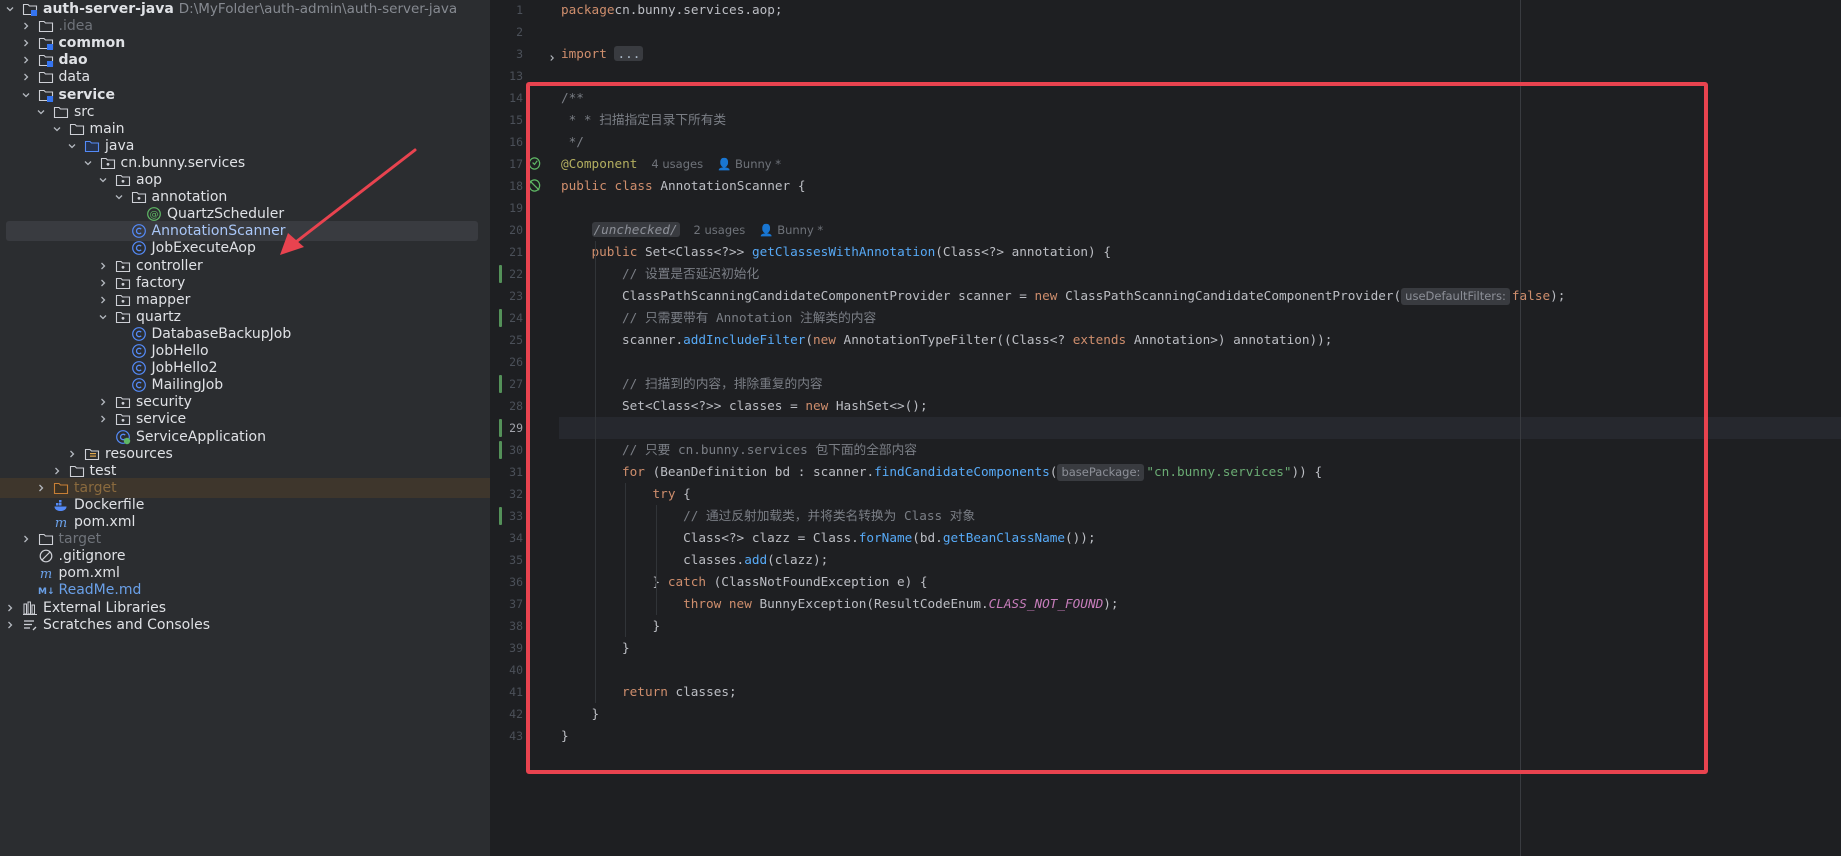  I want to click on code-line: */, so click(572, 142).